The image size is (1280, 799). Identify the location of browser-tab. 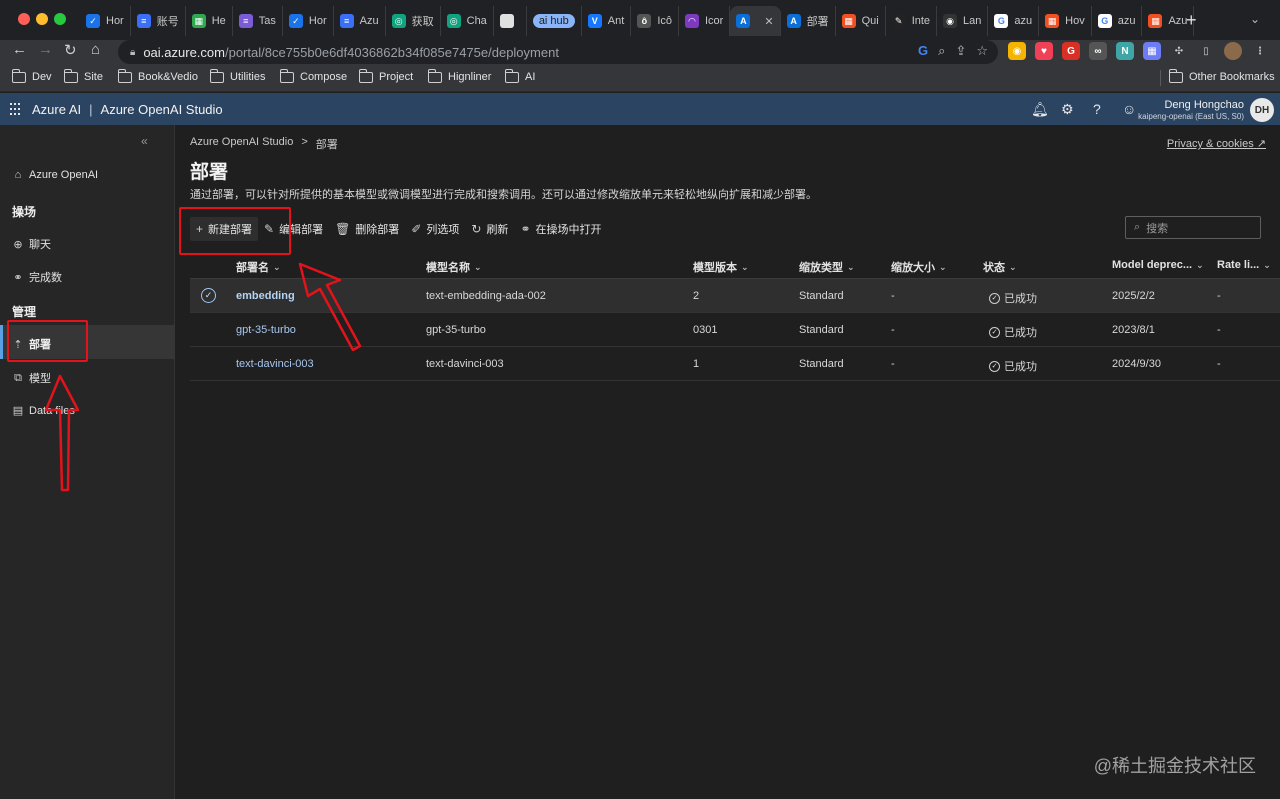
(510, 21).